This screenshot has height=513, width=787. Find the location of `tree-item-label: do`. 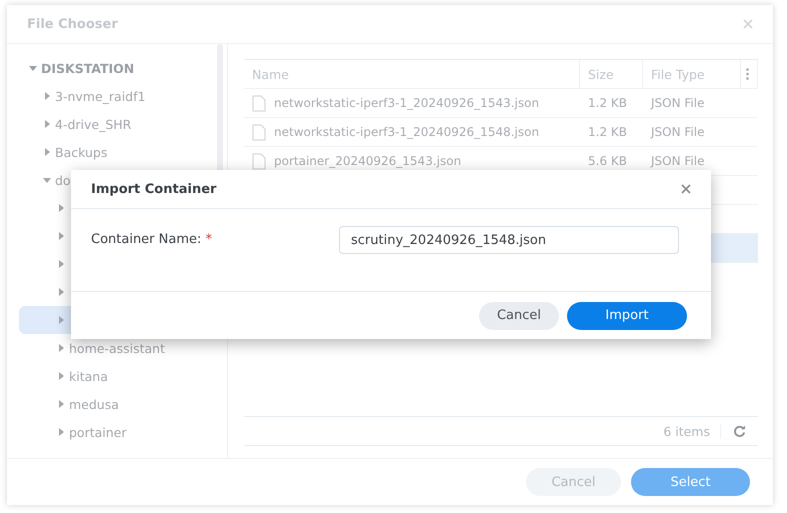

tree-item-label: do is located at coordinates (63, 180).